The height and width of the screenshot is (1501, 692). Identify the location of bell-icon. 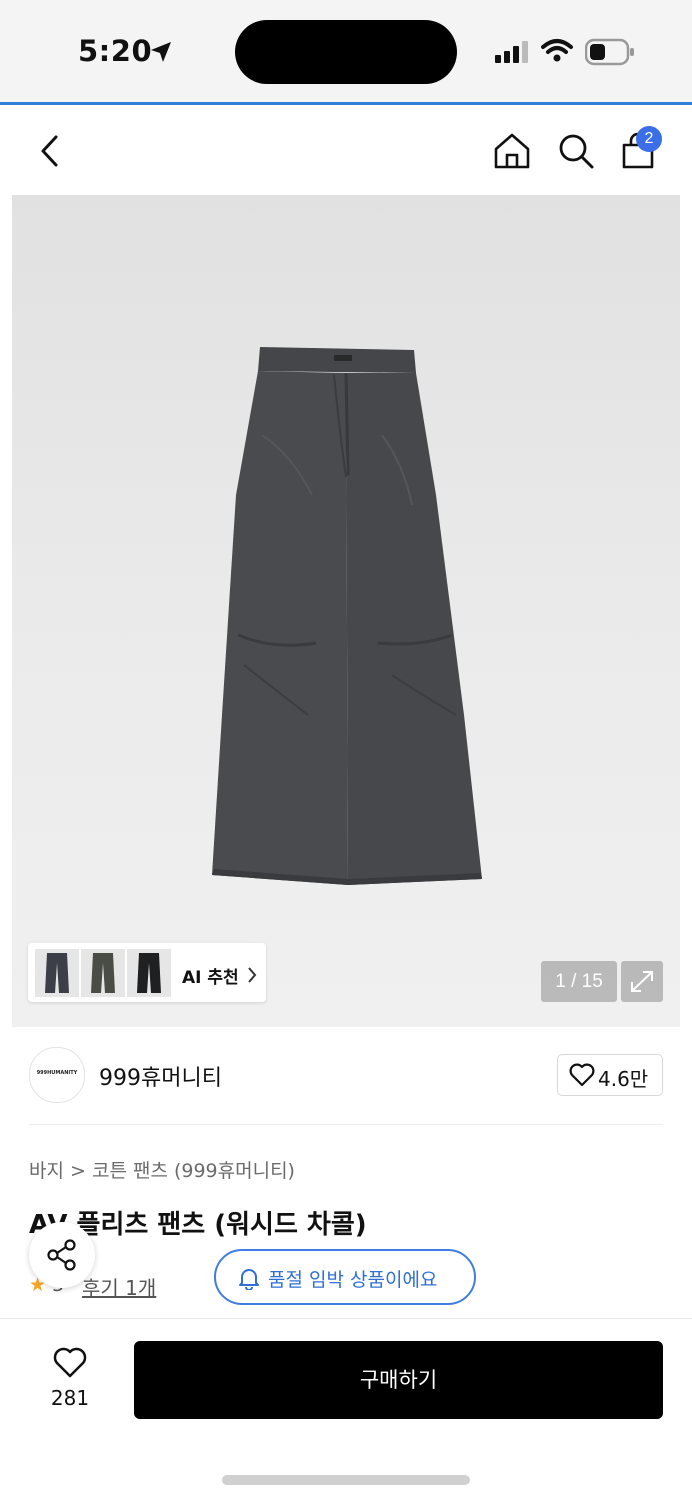
(249, 1279).